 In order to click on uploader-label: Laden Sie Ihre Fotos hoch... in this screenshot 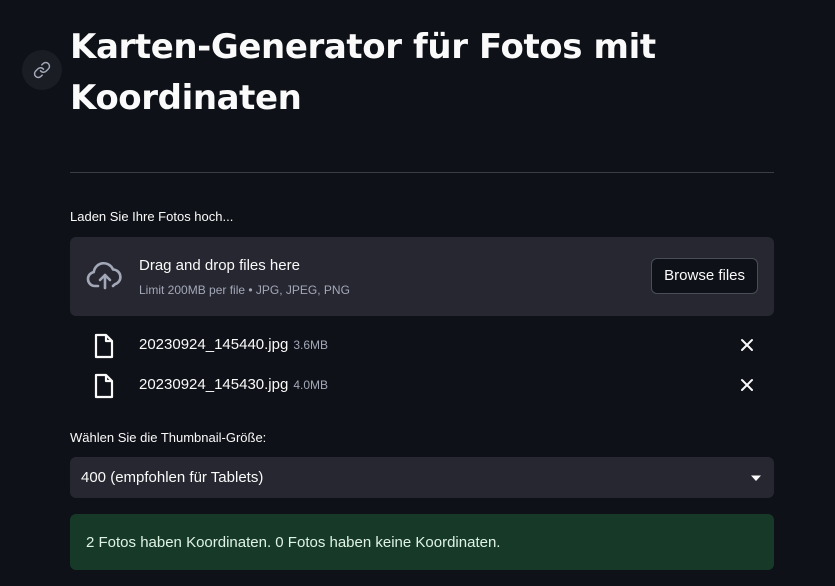, I will do `click(152, 216)`.